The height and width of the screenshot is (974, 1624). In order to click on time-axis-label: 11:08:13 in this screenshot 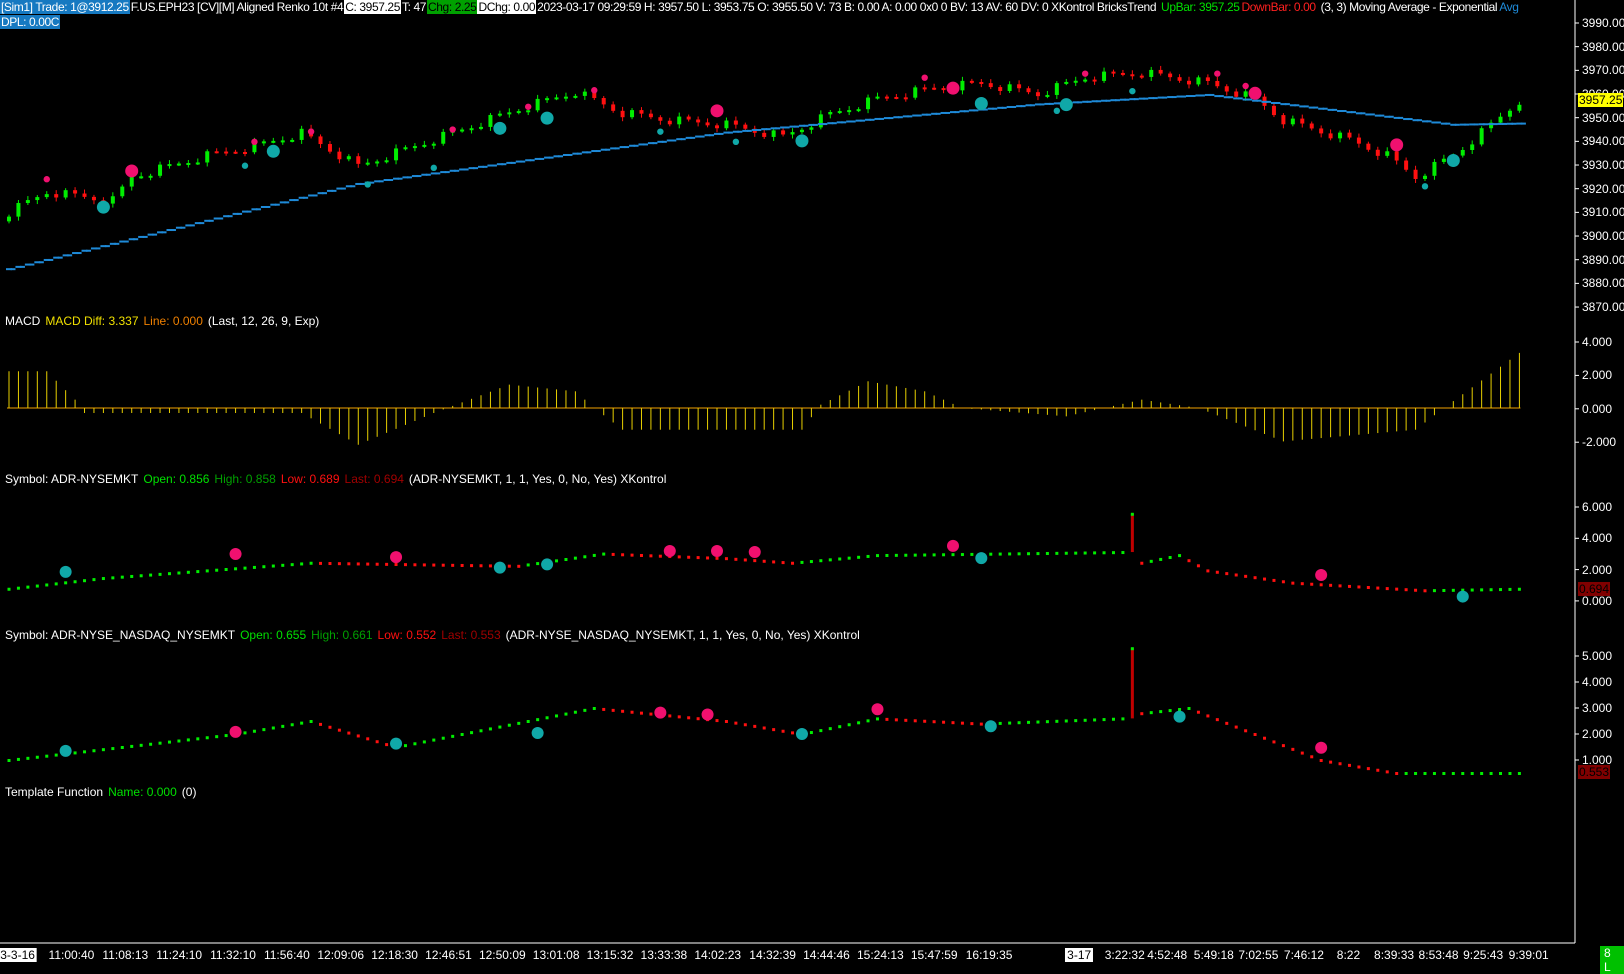, I will do `click(125, 955)`.